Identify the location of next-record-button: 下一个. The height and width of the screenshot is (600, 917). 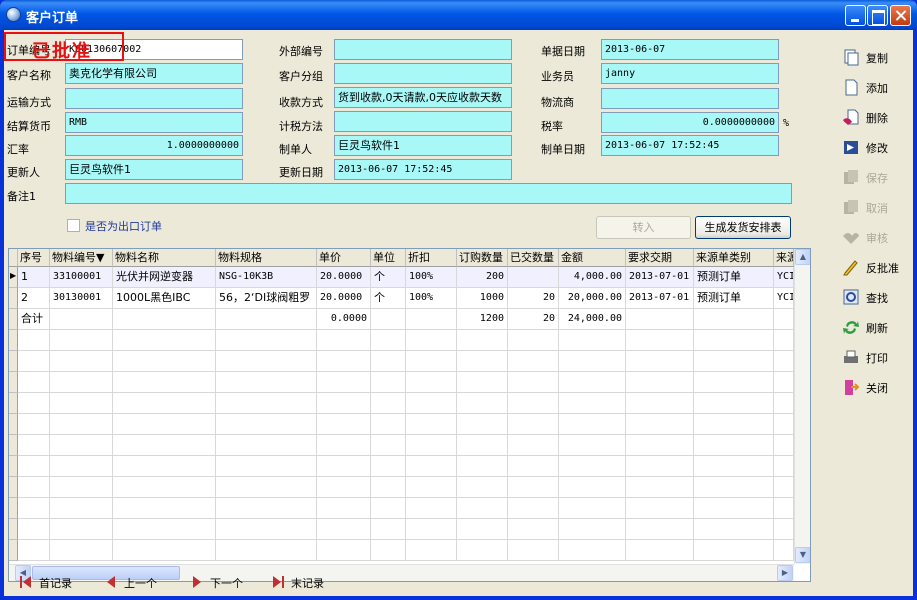
(225, 582).